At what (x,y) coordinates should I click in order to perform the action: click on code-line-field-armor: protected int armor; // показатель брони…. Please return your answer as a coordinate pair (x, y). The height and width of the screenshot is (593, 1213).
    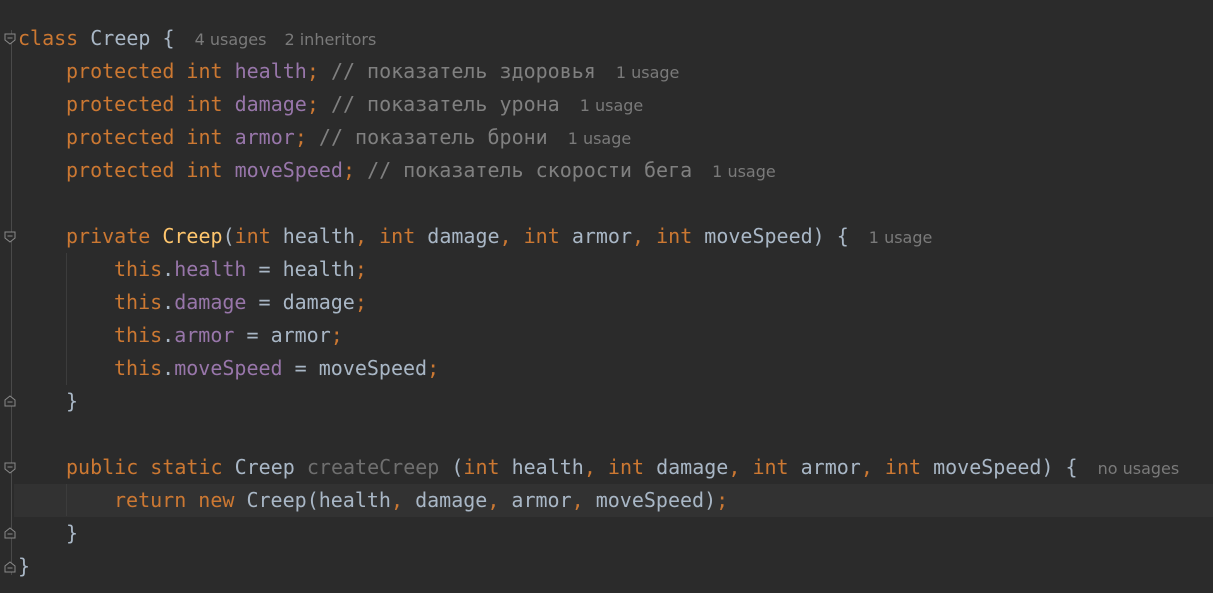
    Looking at the image, I should click on (348, 137).